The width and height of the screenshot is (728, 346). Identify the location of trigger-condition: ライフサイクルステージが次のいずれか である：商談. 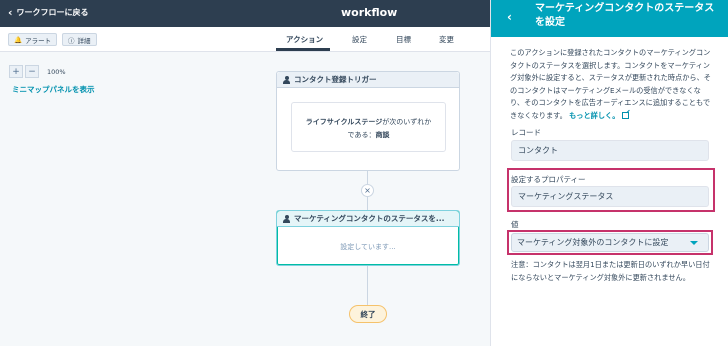
(368, 127).